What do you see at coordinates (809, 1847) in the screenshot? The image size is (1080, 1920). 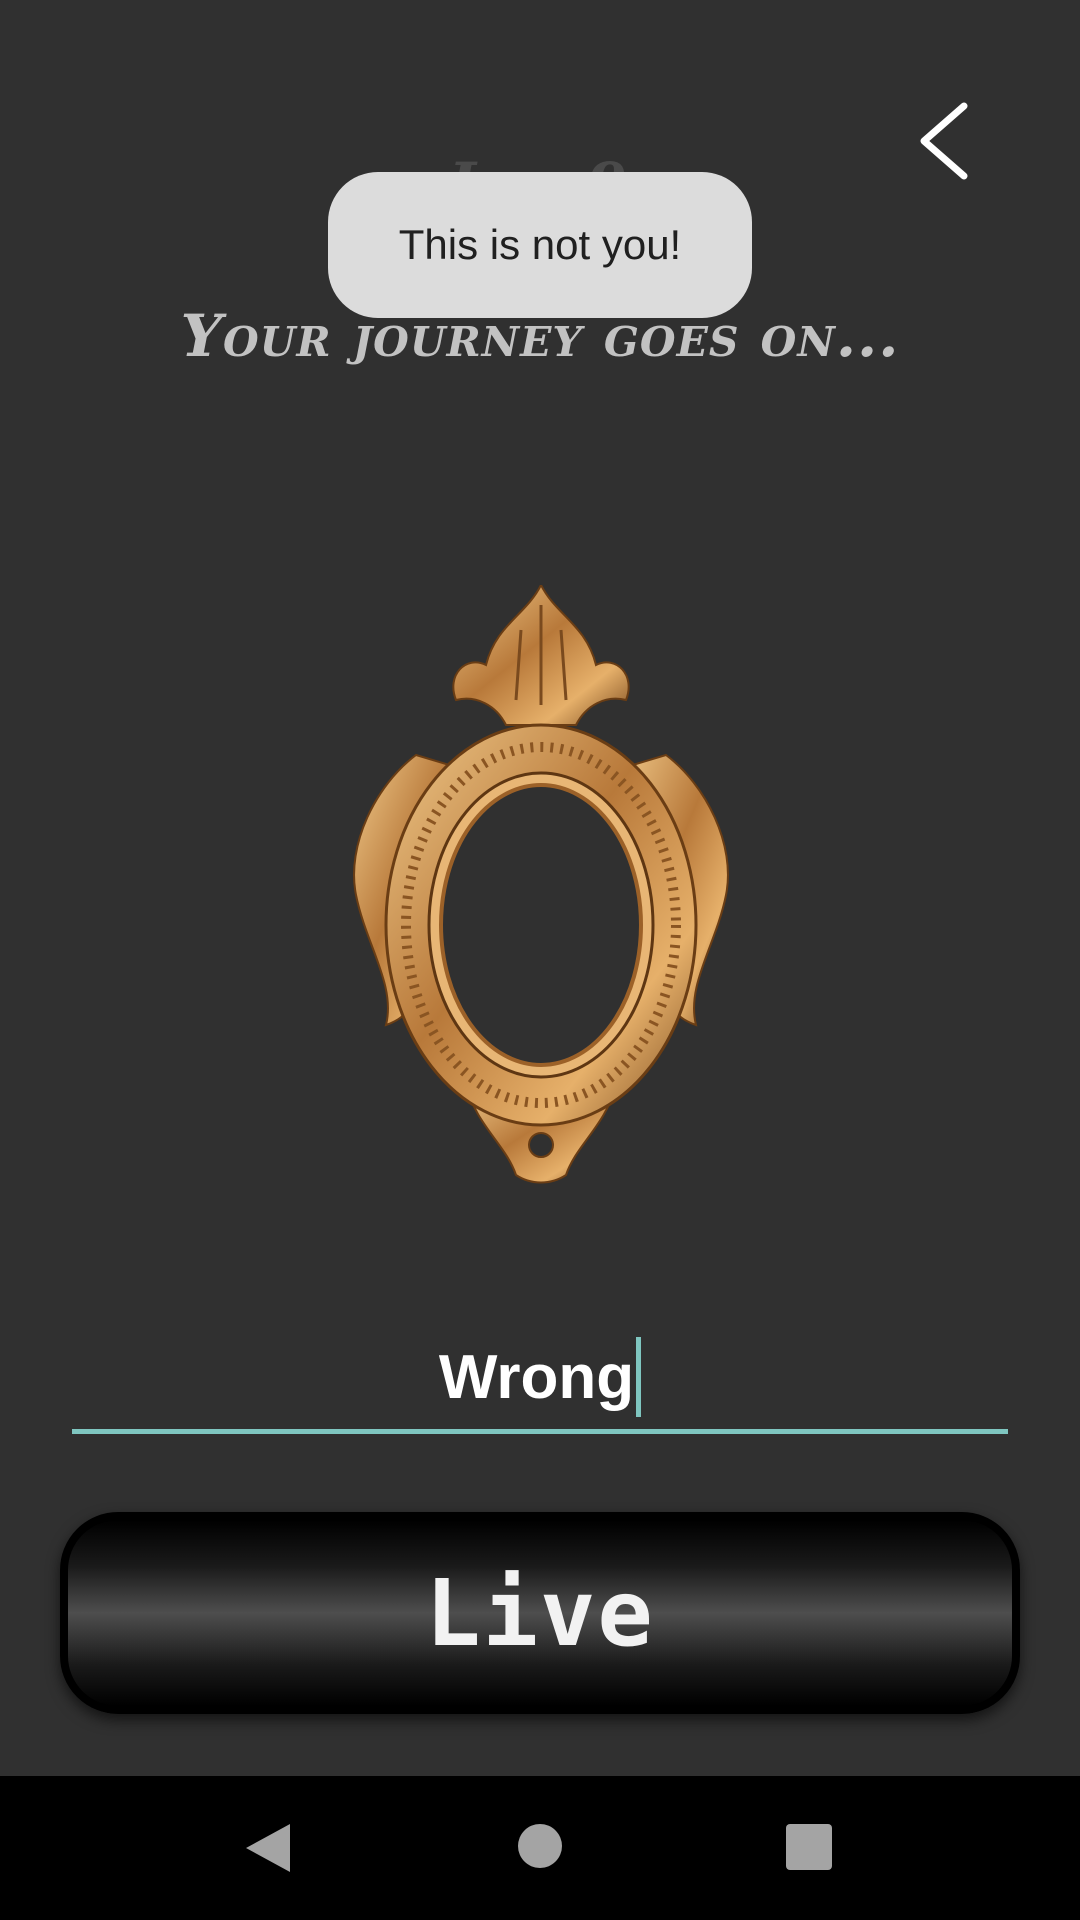 I see `nav-recents-button` at bounding box center [809, 1847].